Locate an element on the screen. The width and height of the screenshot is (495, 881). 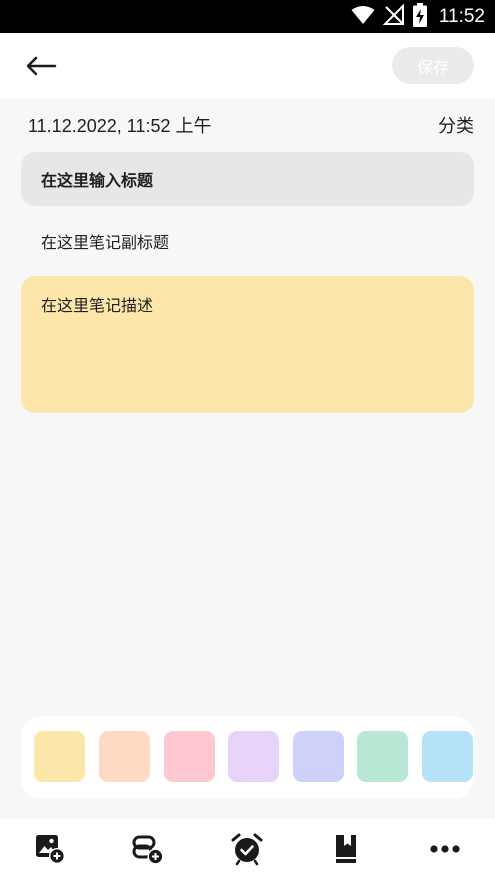
status-icons: 11:52 is located at coordinates (418, 17).